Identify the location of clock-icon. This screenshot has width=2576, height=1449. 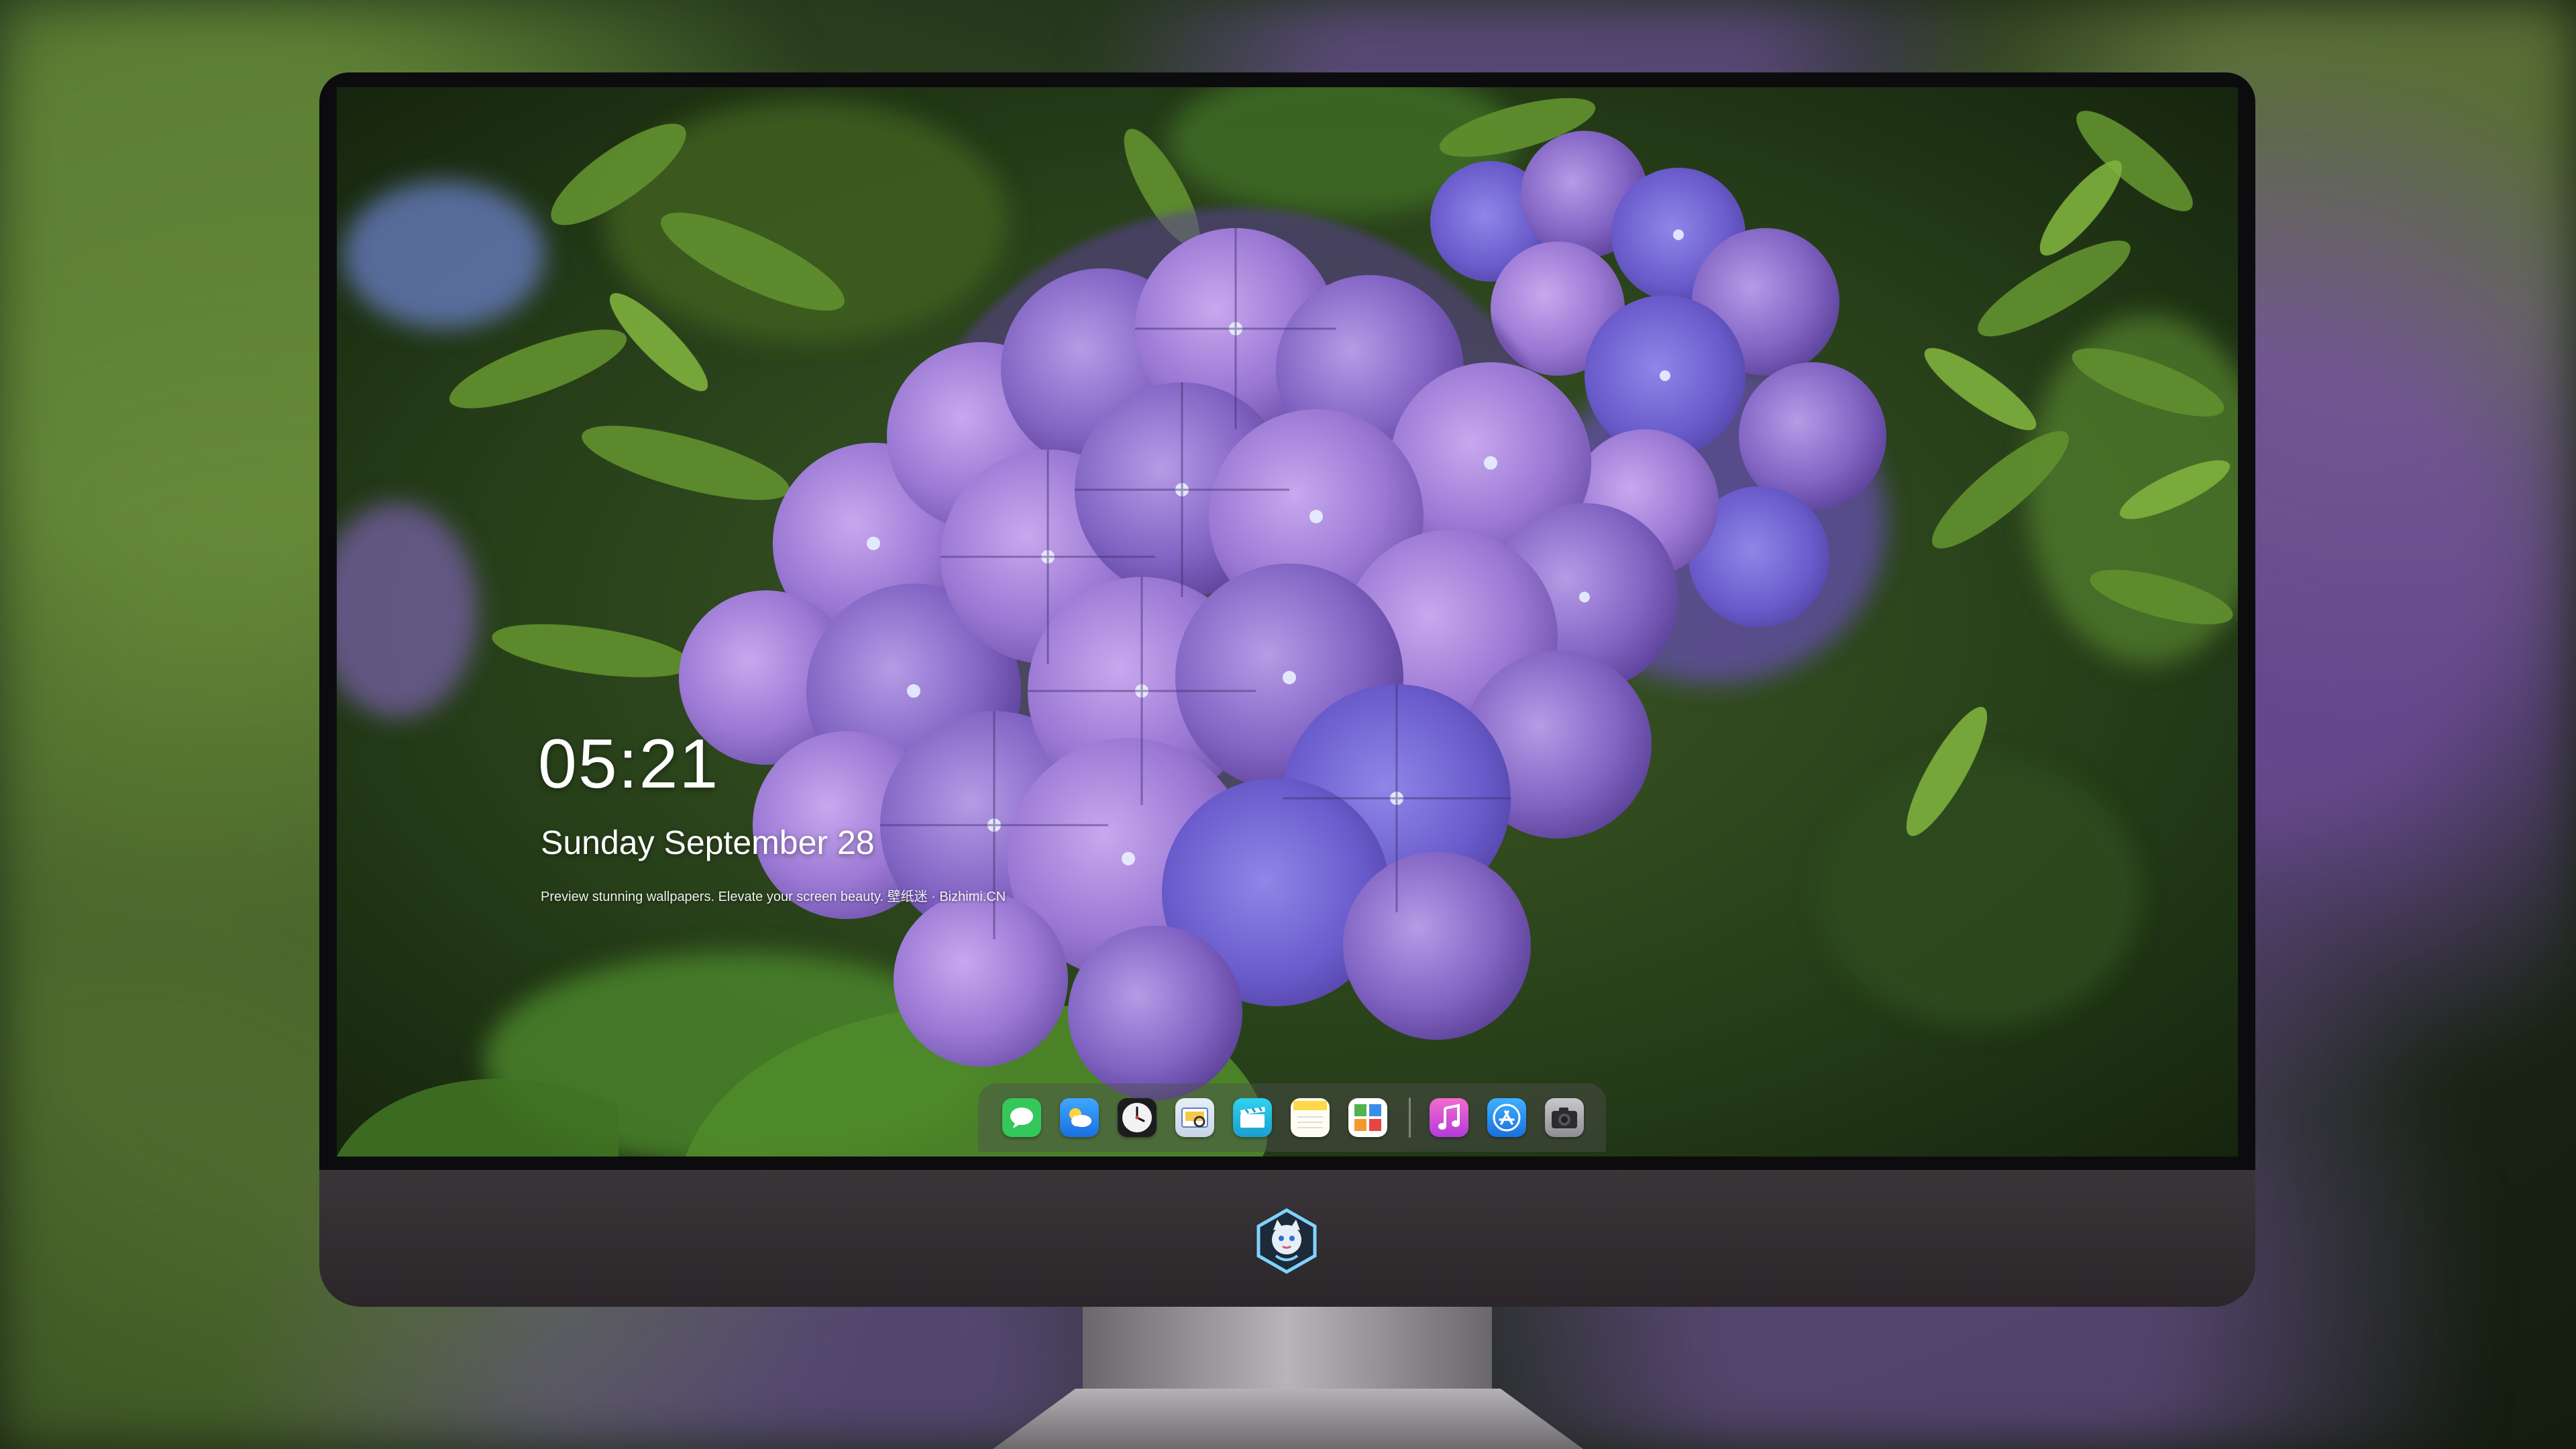
(1137, 1117).